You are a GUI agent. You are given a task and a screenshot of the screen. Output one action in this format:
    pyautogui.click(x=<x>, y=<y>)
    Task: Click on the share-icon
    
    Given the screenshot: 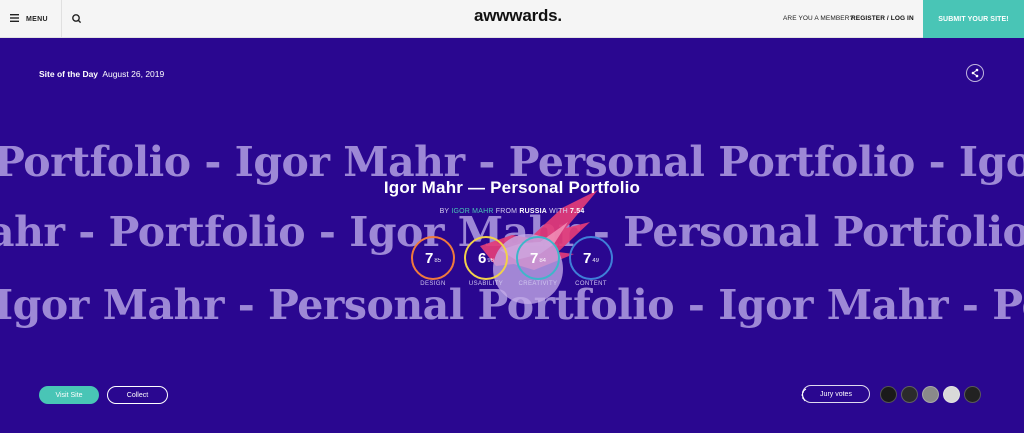 What is the action you would take?
    pyautogui.click(x=975, y=73)
    